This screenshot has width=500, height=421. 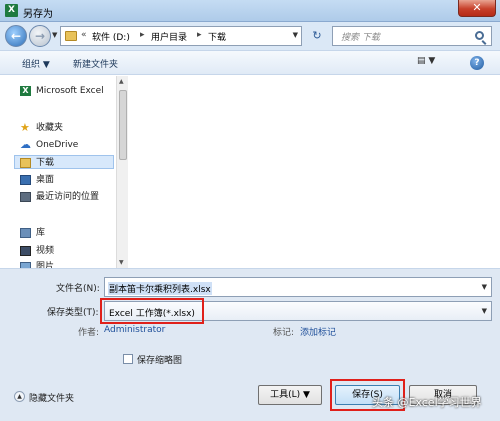 I want to click on add-tags-link: 添加标记, so click(x=318, y=331).